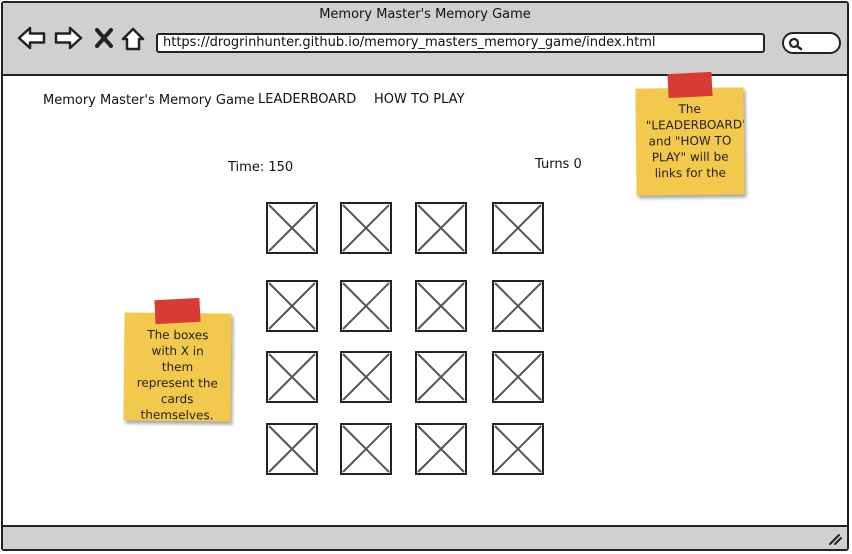 The image size is (852, 554). What do you see at coordinates (811, 43) in the screenshot?
I see `search-field` at bounding box center [811, 43].